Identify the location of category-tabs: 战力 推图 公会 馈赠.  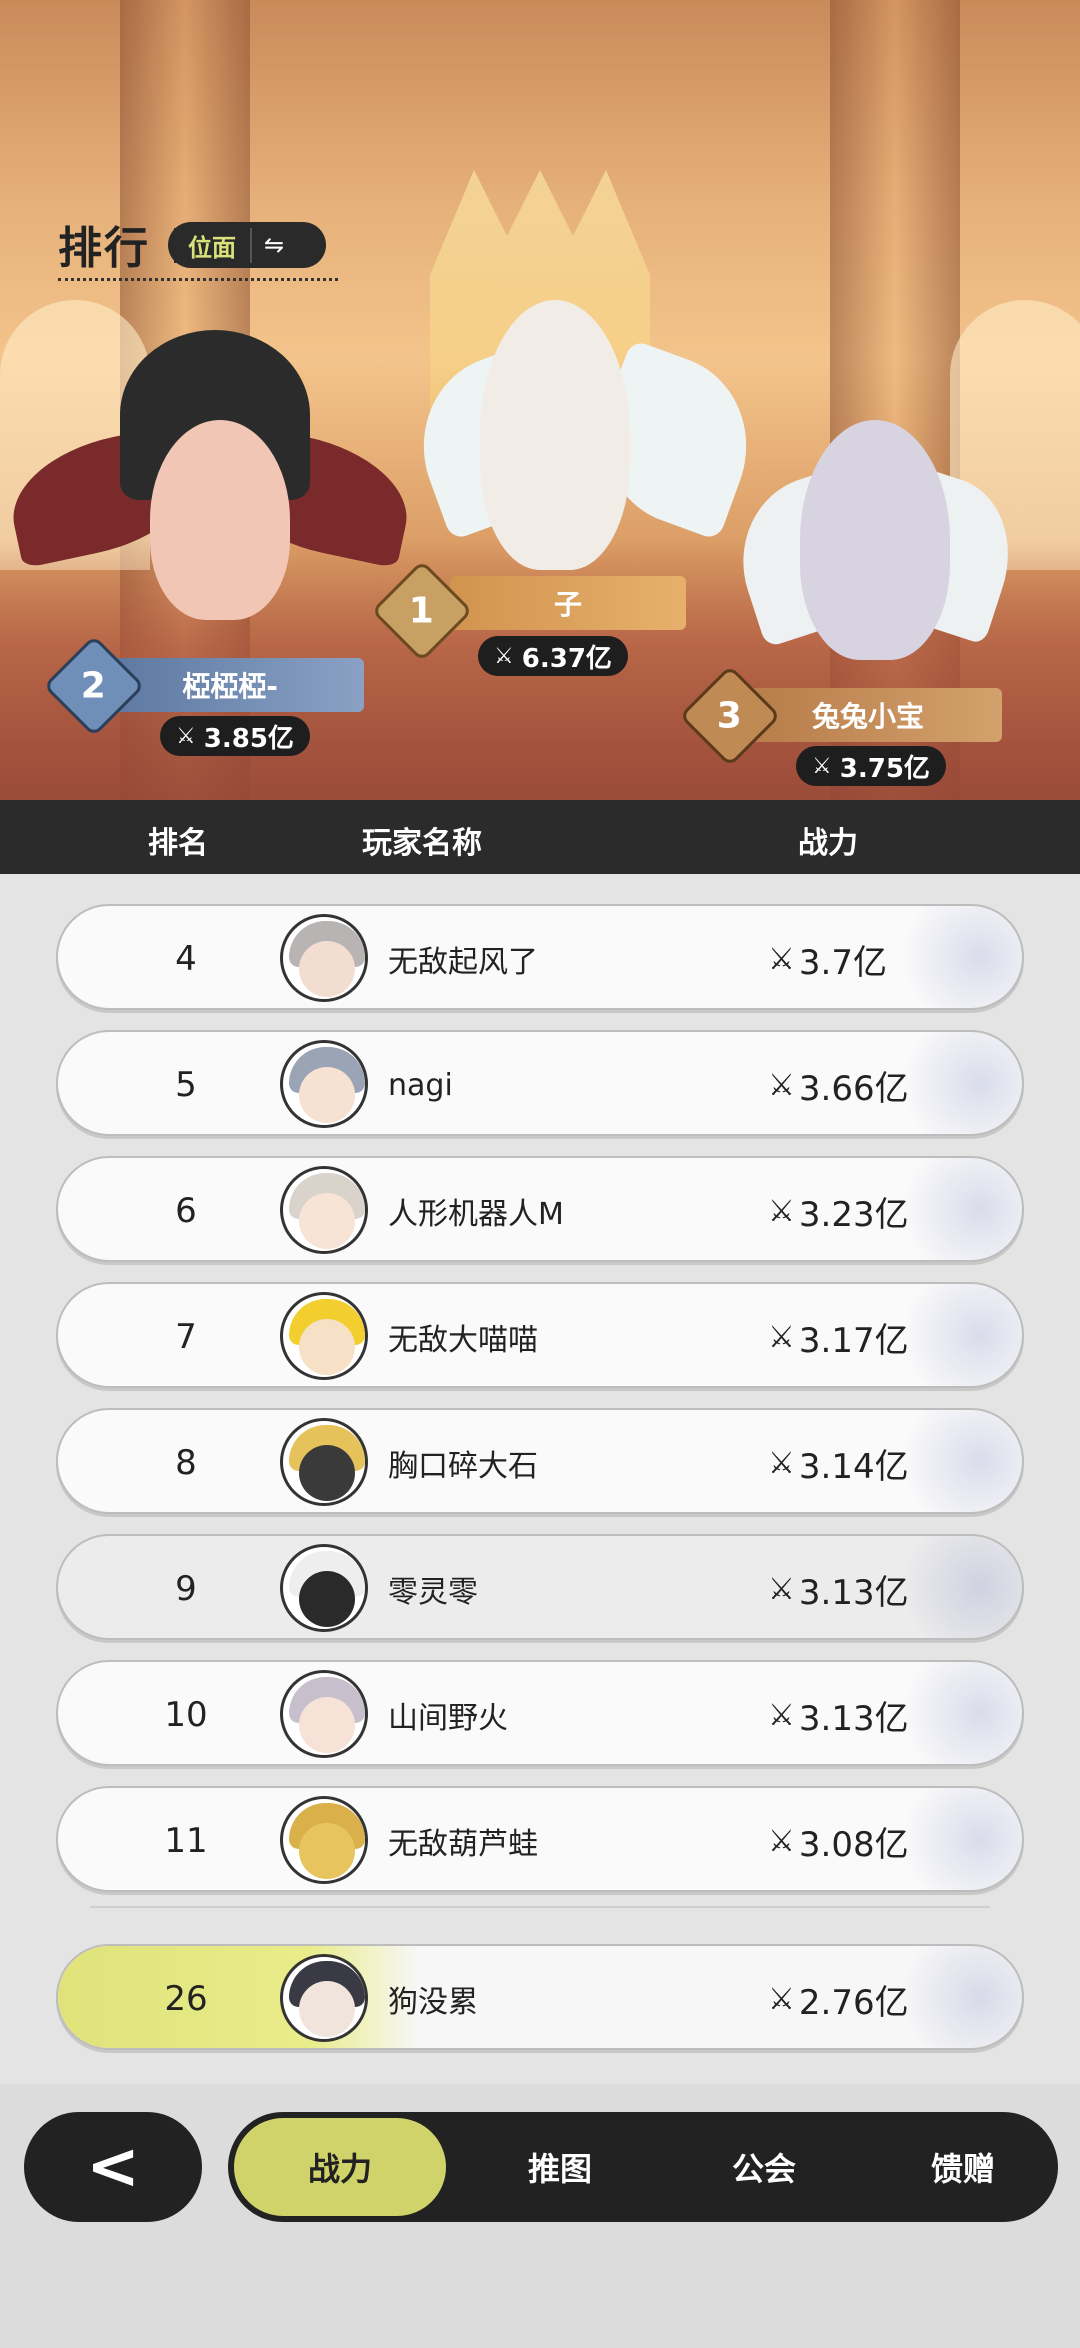
(643, 2167).